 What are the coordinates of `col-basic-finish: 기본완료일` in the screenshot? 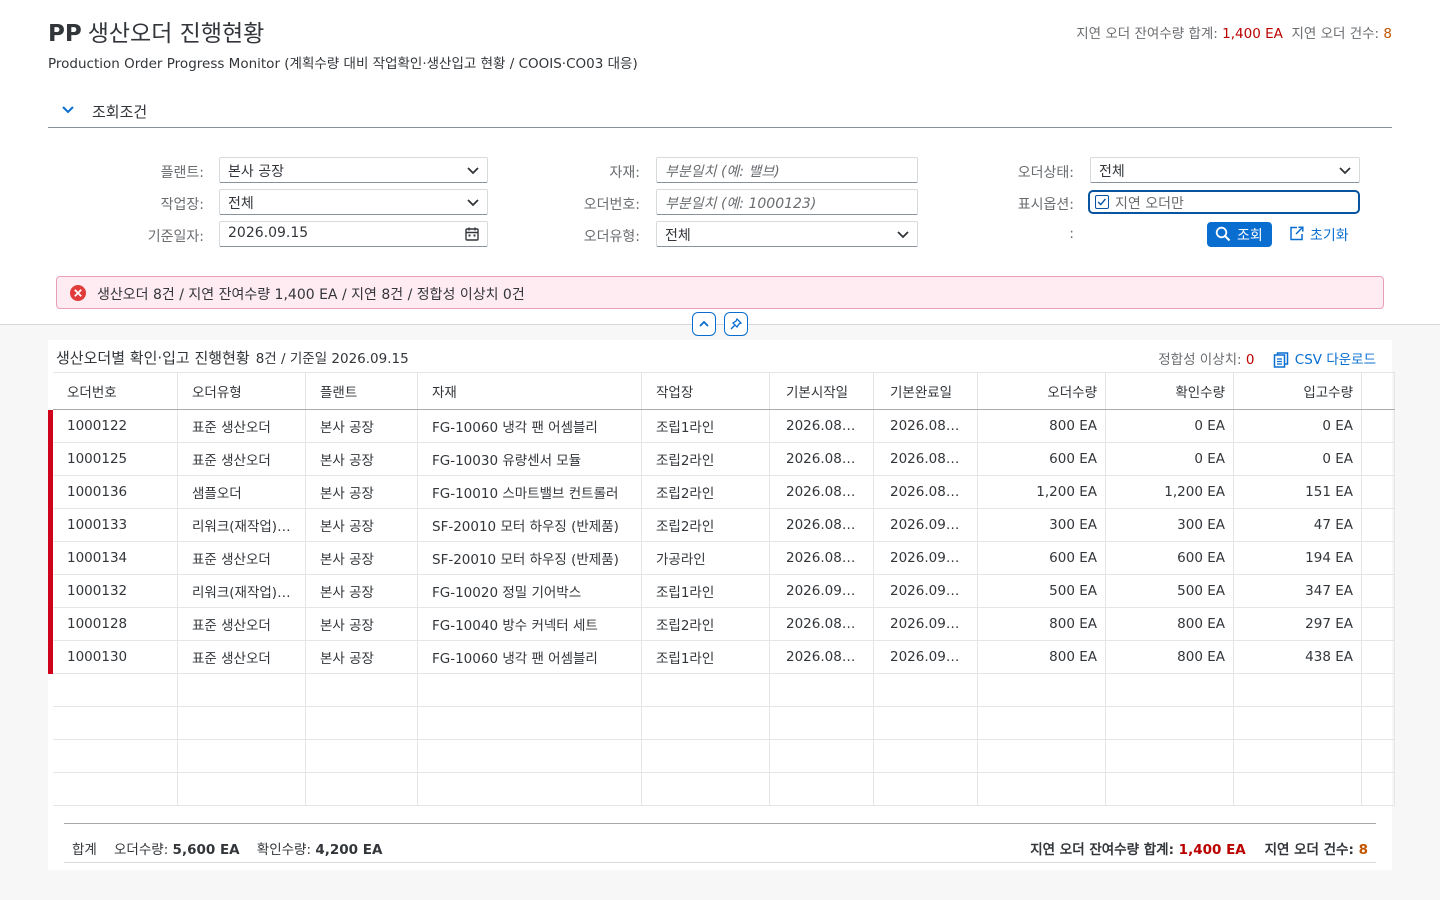 It's located at (925, 391).